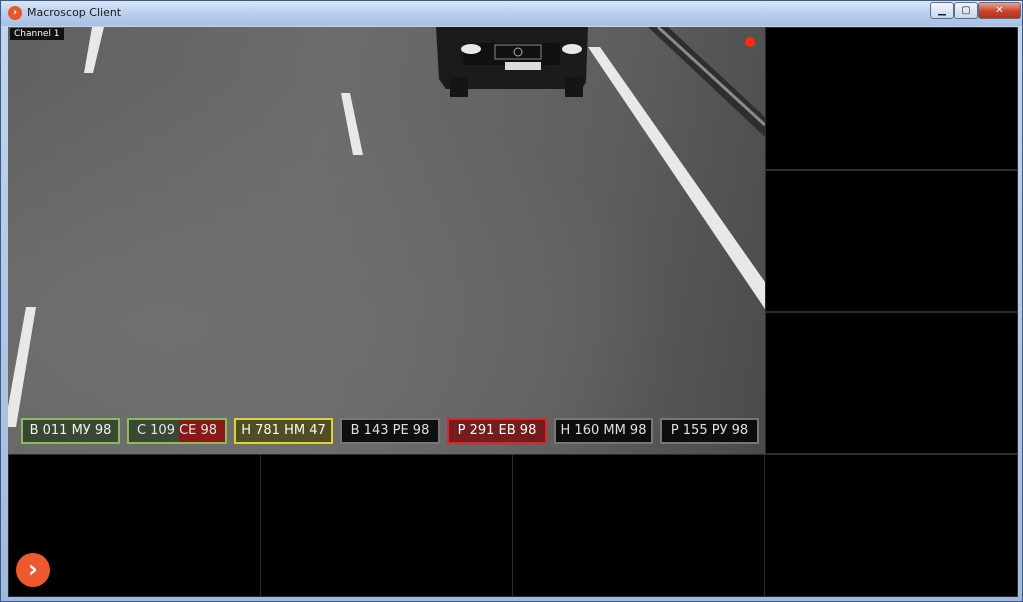 Image resolution: width=1023 pixels, height=602 pixels. Describe the element at coordinates (283, 431) in the screenshot. I see `plate-3: Н 781 НМ 47` at that location.